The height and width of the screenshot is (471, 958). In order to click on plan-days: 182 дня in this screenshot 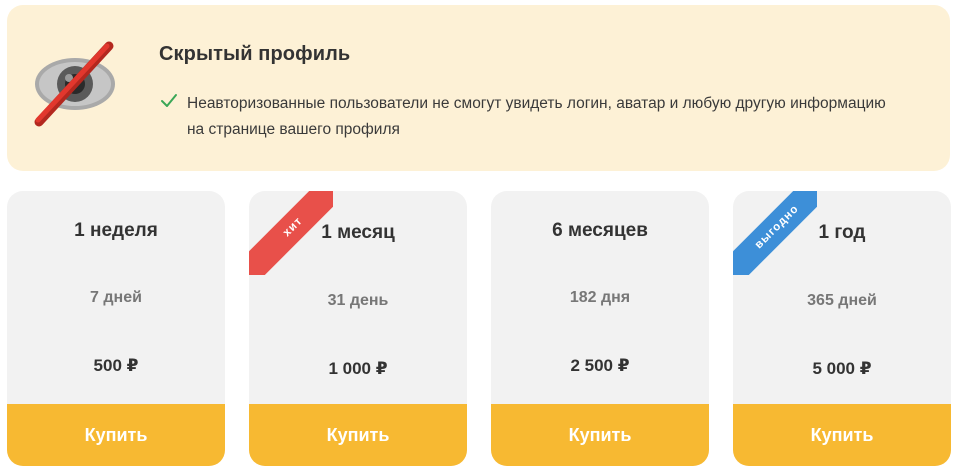, I will do `click(600, 297)`.